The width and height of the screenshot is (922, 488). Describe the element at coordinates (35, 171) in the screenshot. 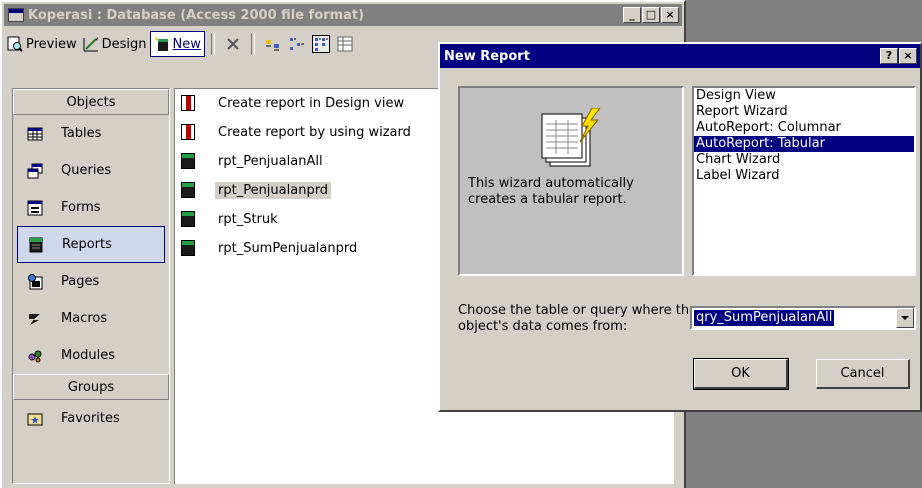

I see `query-icon` at that location.